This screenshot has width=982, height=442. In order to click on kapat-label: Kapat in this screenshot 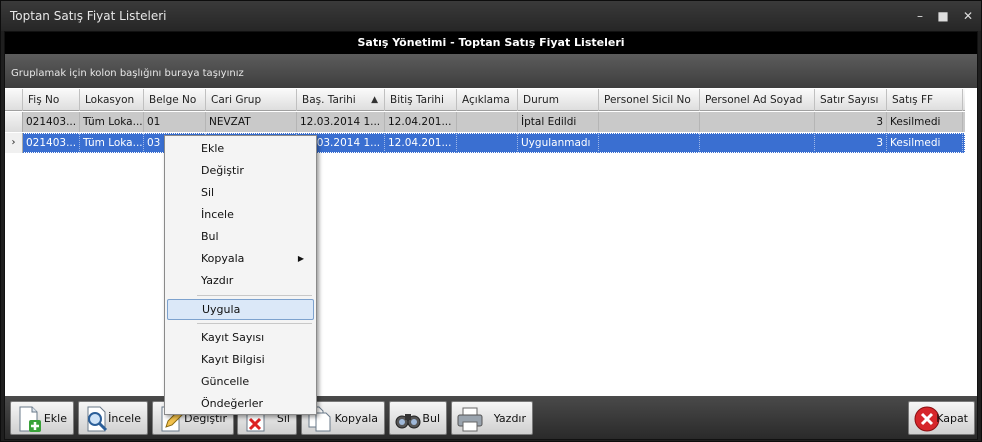, I will do `click(952, 418)`.